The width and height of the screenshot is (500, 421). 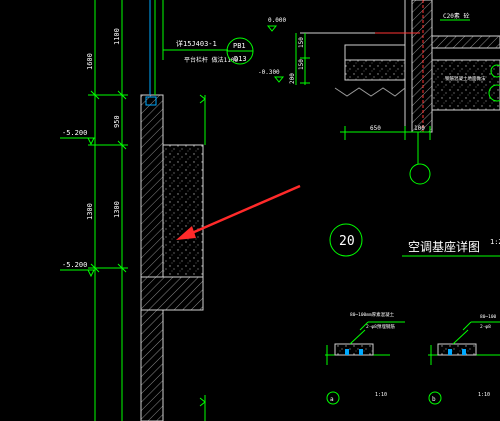 I want to click on callout-bubble-bottom: D13, so click(x=240, y=59).